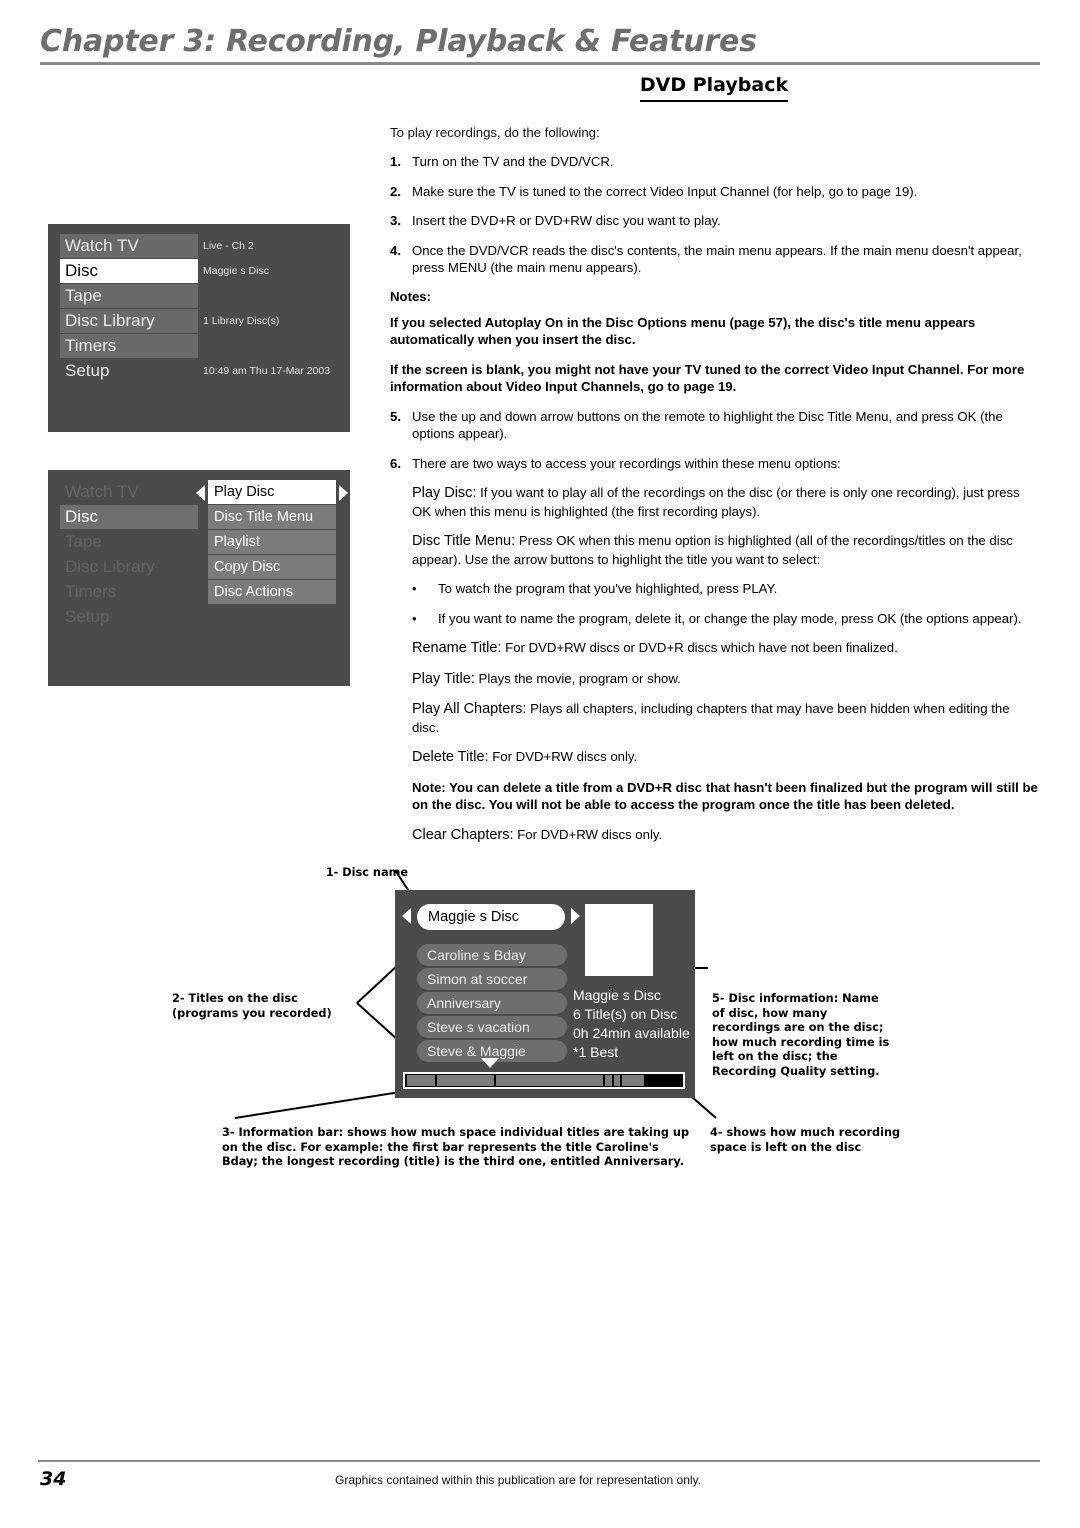  Describe the element at coordinates (443, 678) in the screenshot. I see `definition-term: Play Title:` at that location.